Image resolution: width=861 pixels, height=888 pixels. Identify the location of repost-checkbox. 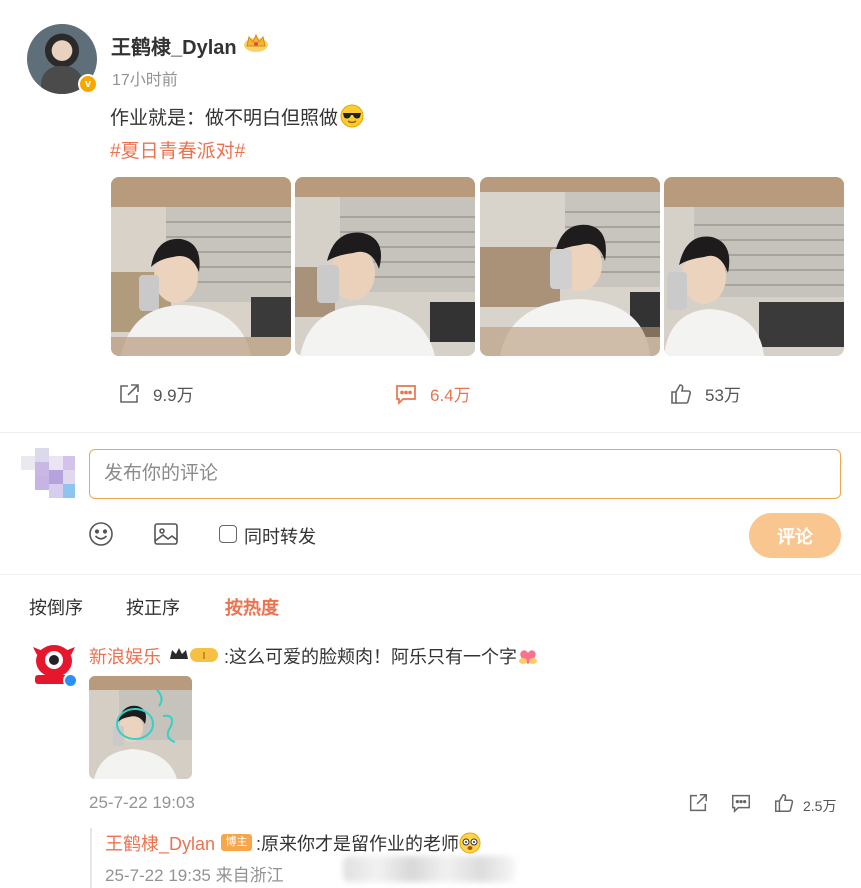
(228, 534).